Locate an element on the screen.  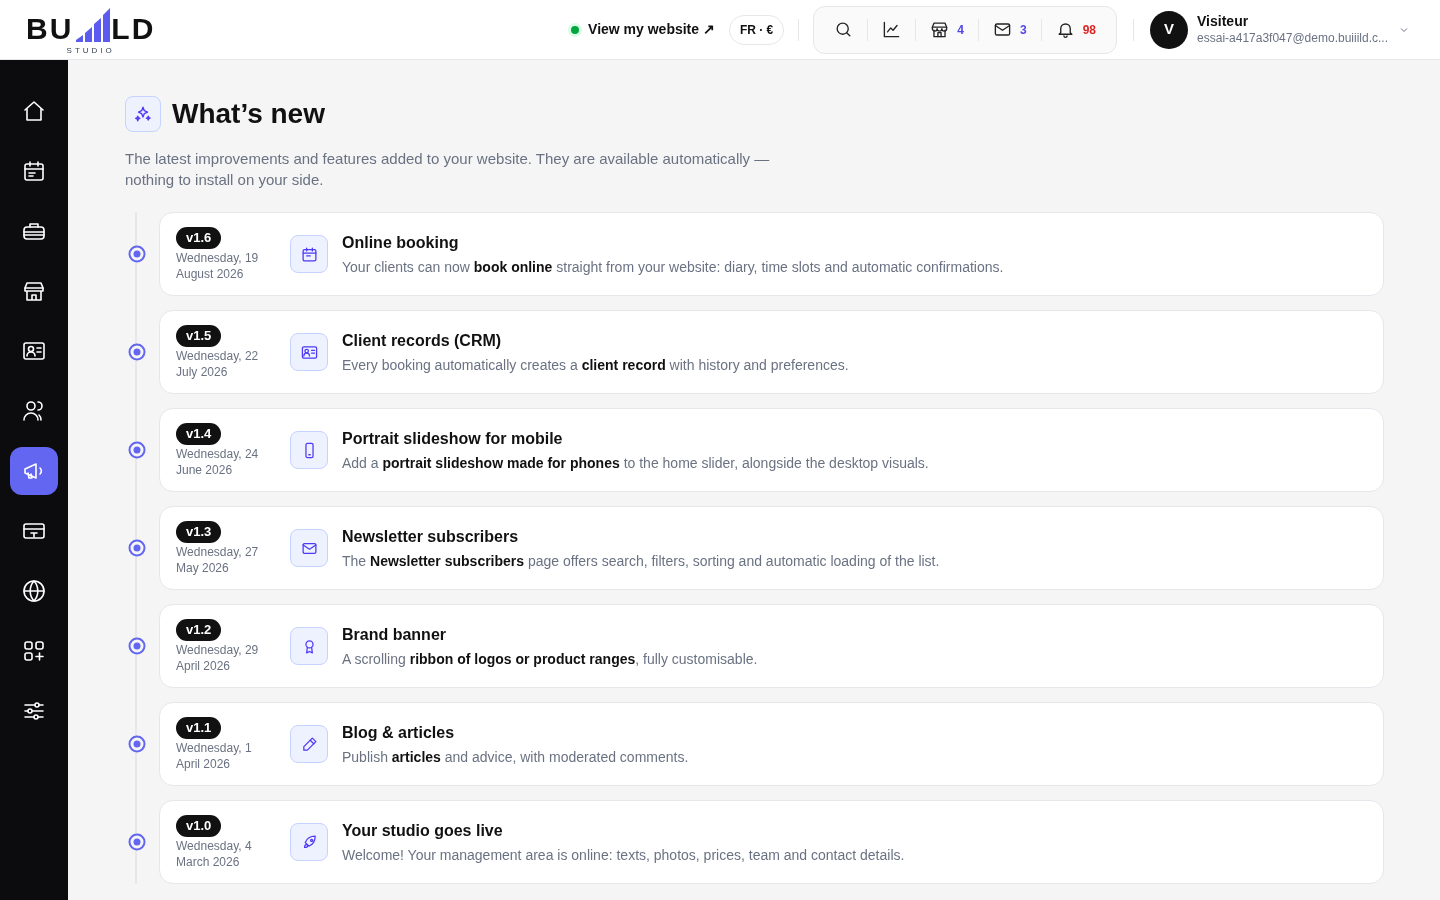
sliders-icon is located at coordinates (34, 711).